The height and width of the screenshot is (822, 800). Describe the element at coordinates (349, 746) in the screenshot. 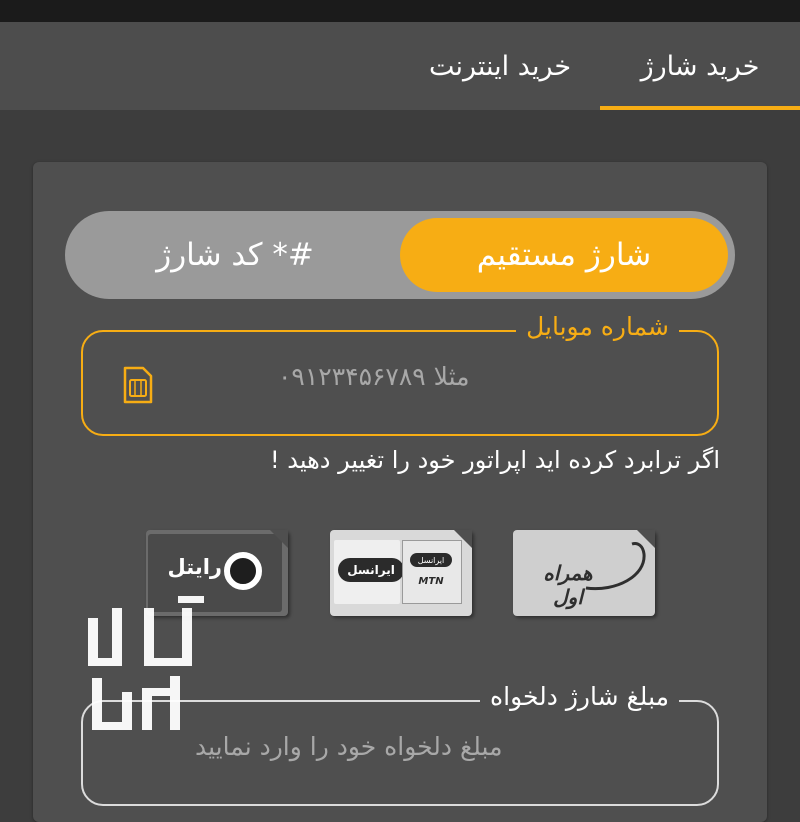

I see `custom-amount-placeholder: مبلغ دلخواه خود را وارد نمایید` at that location.